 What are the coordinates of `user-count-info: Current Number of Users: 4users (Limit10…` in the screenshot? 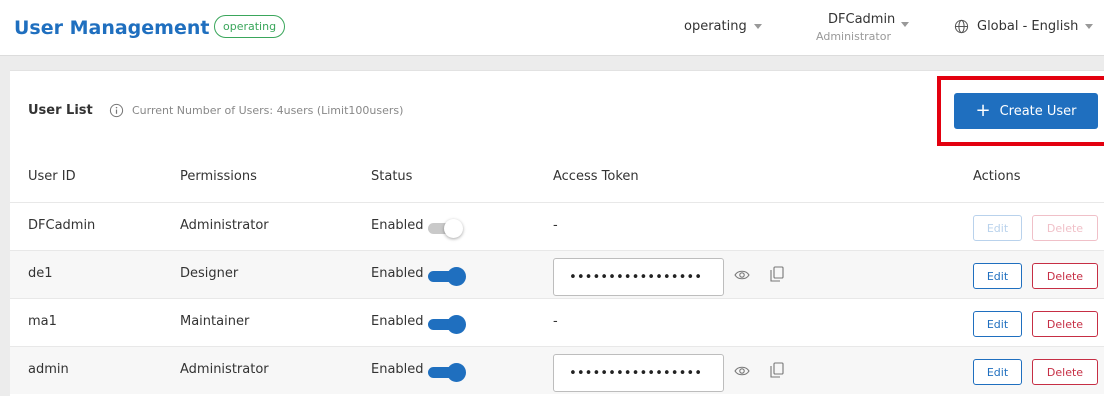 It's located at (268, 110).